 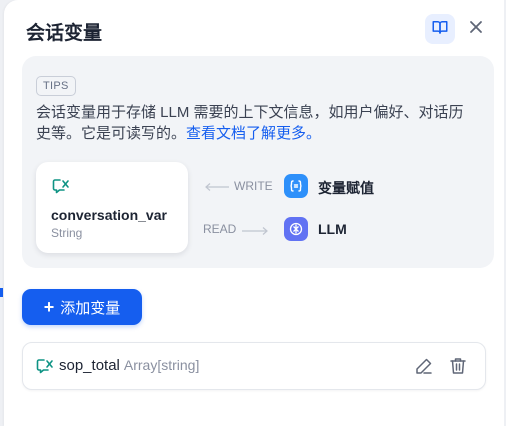 I want to click on close-button, so click(x=476, y=29).